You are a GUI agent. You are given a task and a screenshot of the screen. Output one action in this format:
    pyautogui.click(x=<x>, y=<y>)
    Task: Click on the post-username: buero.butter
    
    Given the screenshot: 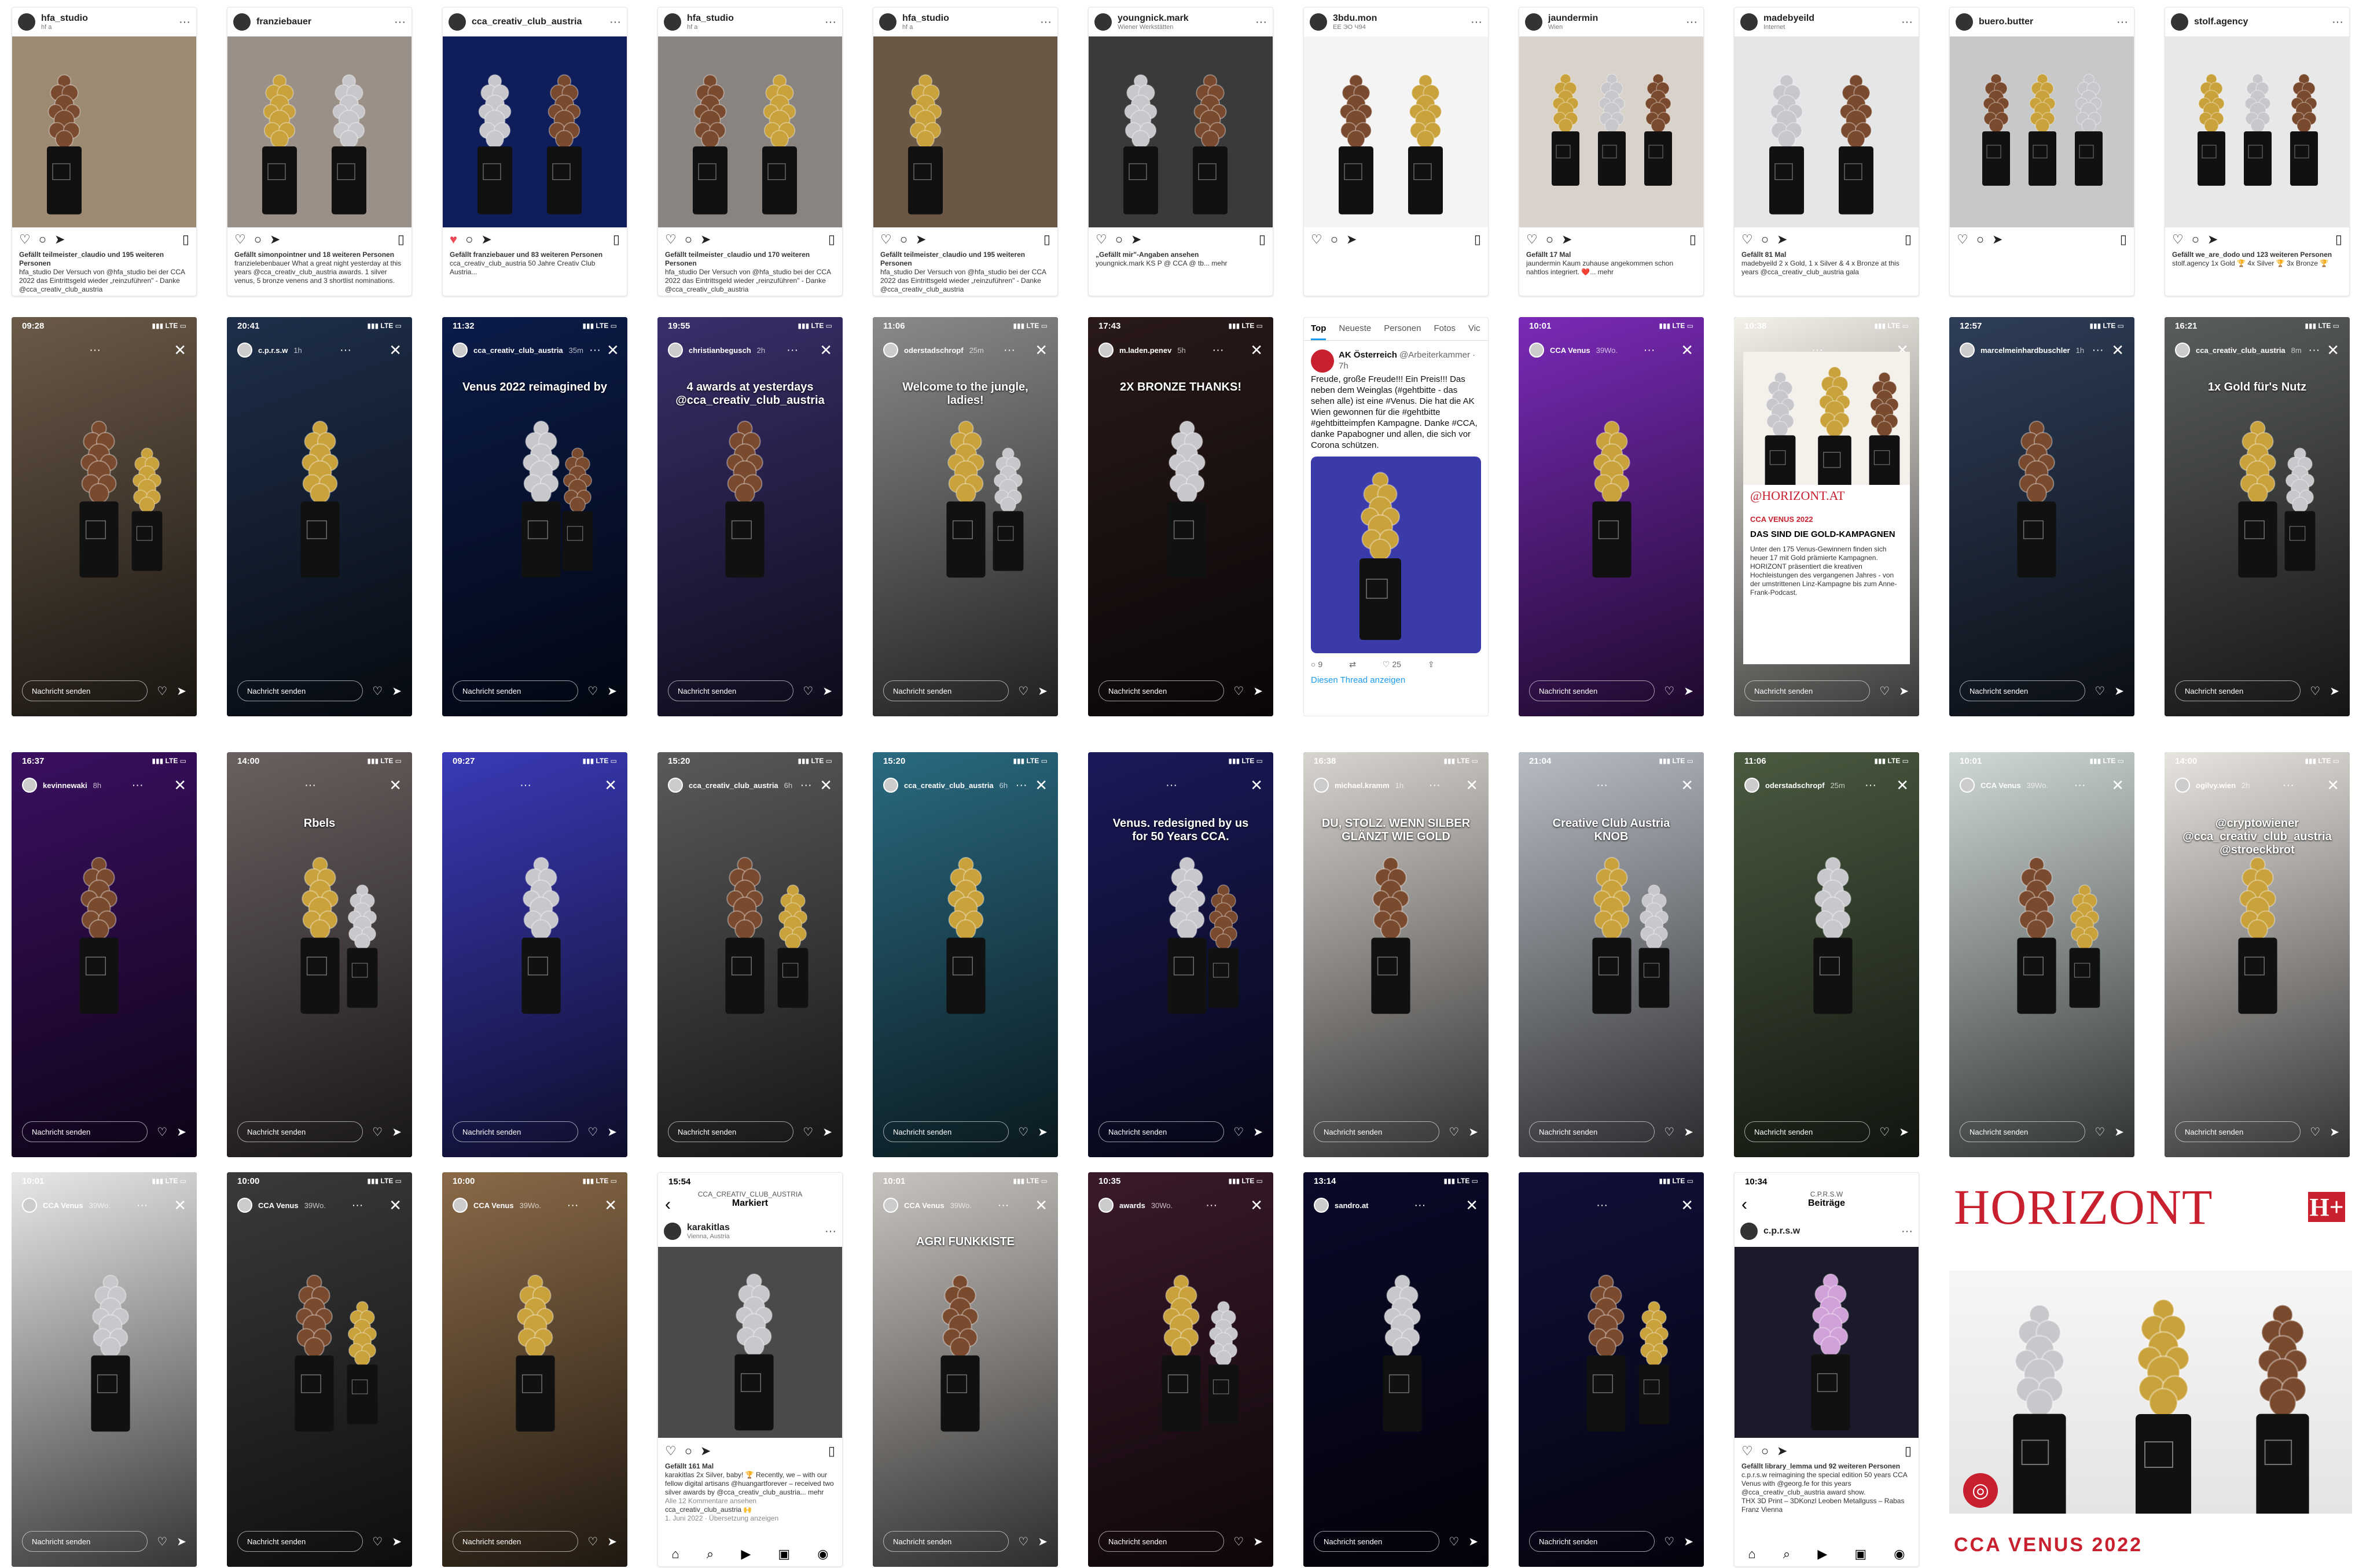 What is the action you would take?
    pyautogui.click(x=2006, y=22)
    